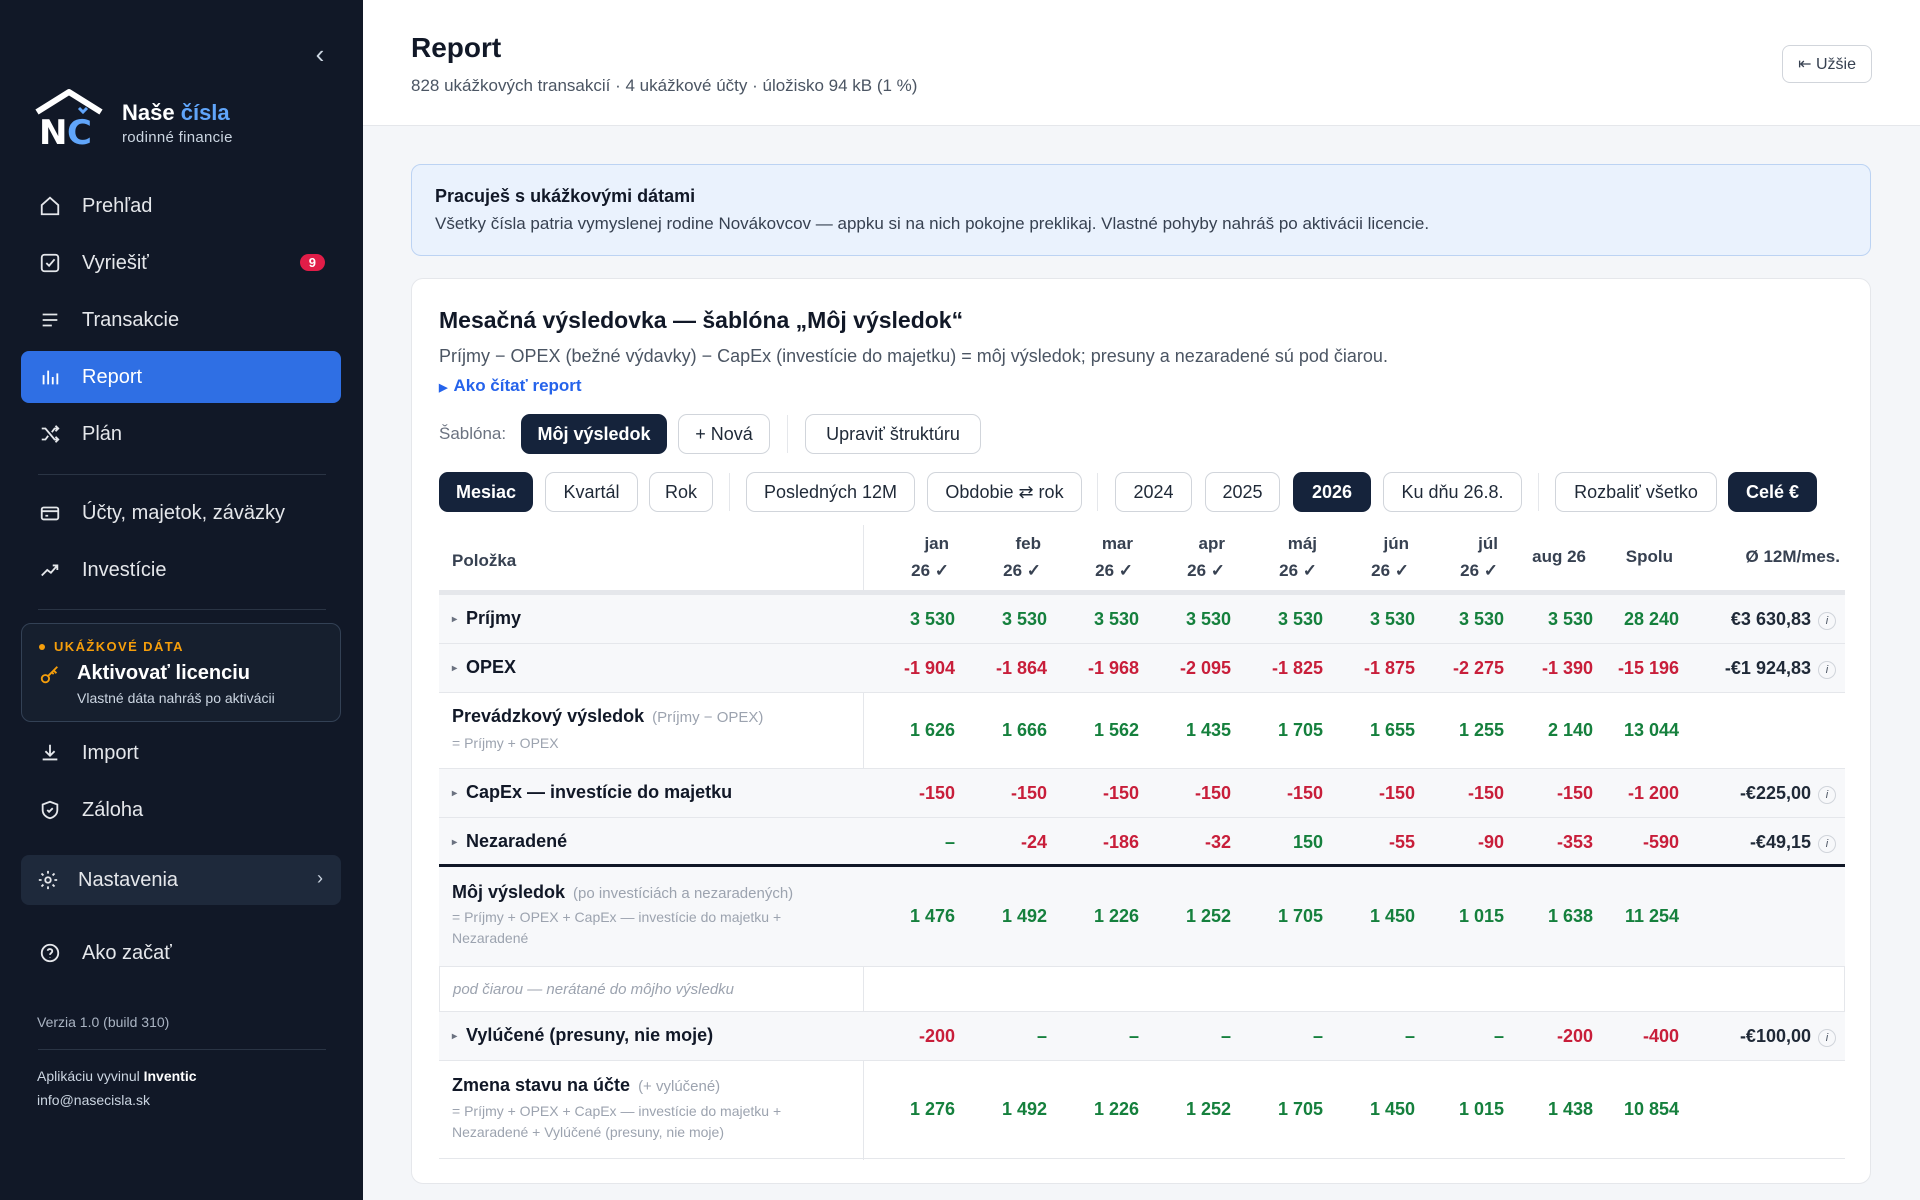 The image size is (1920, 1200). I want to click on edit-structure-button: Upraviť štruktúru, so click(893, 434).